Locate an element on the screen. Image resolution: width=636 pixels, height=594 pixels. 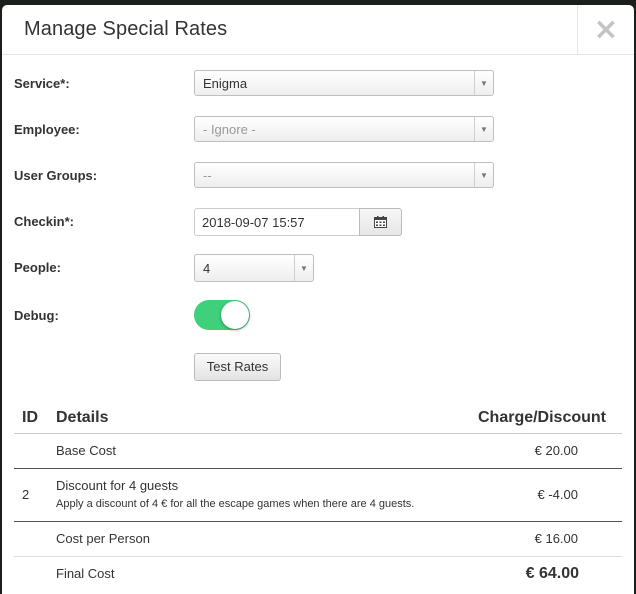
calendar-button is located at coordinates (380, 222).